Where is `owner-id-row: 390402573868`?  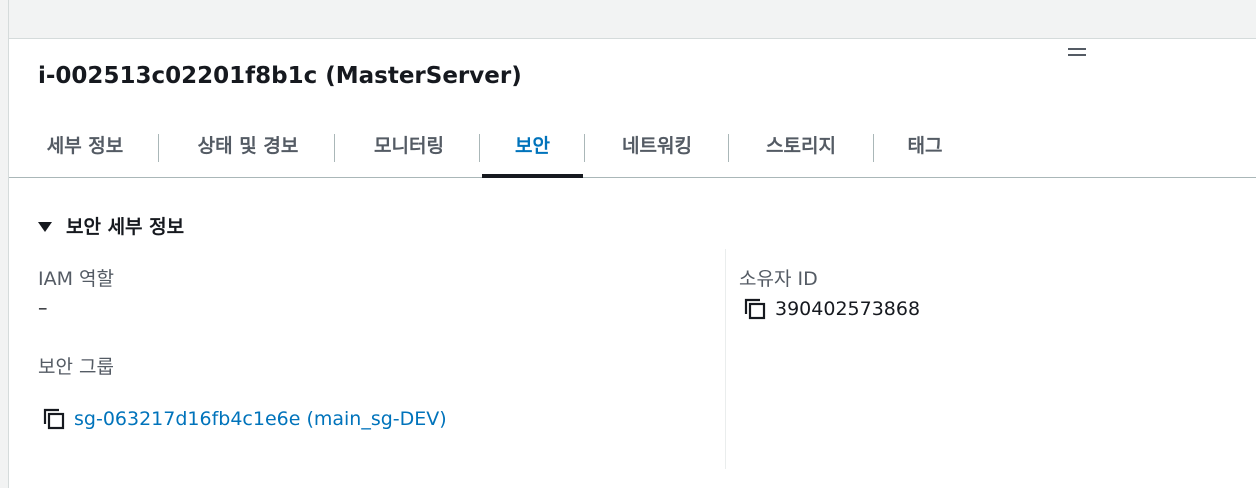
owner-id-row: 390402573868 is located at coordinates (831, 309).